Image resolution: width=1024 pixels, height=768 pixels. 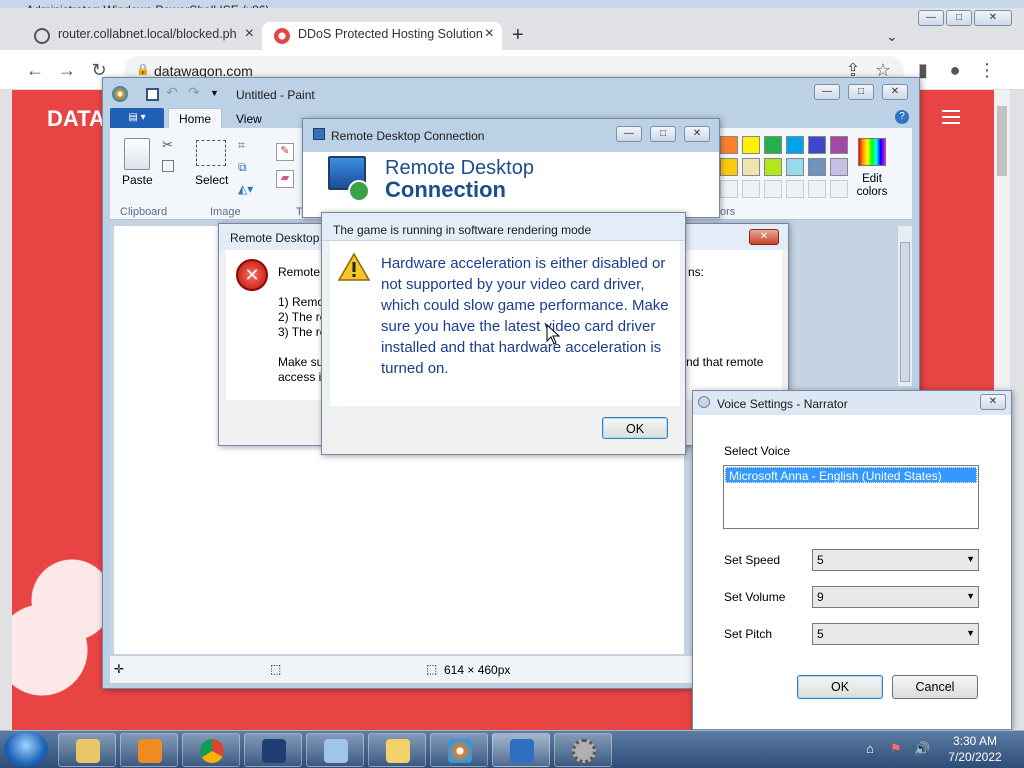 What do you see at coordinates (285, 152) in the screenshot?
I see `pencil-icon: ✎` at bounding box center [285, 152].